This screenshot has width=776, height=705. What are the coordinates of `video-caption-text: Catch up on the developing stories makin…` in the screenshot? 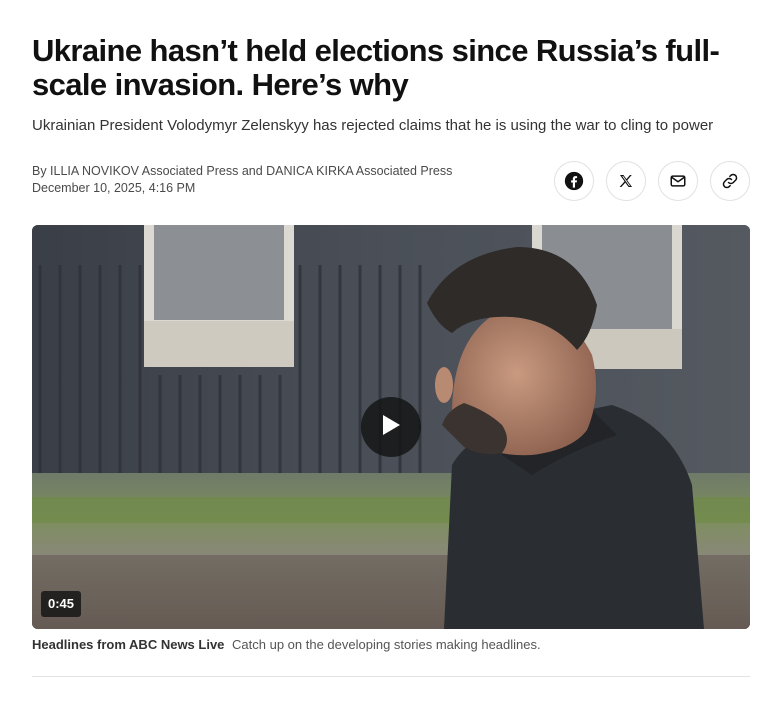 It's located at (386, 644).